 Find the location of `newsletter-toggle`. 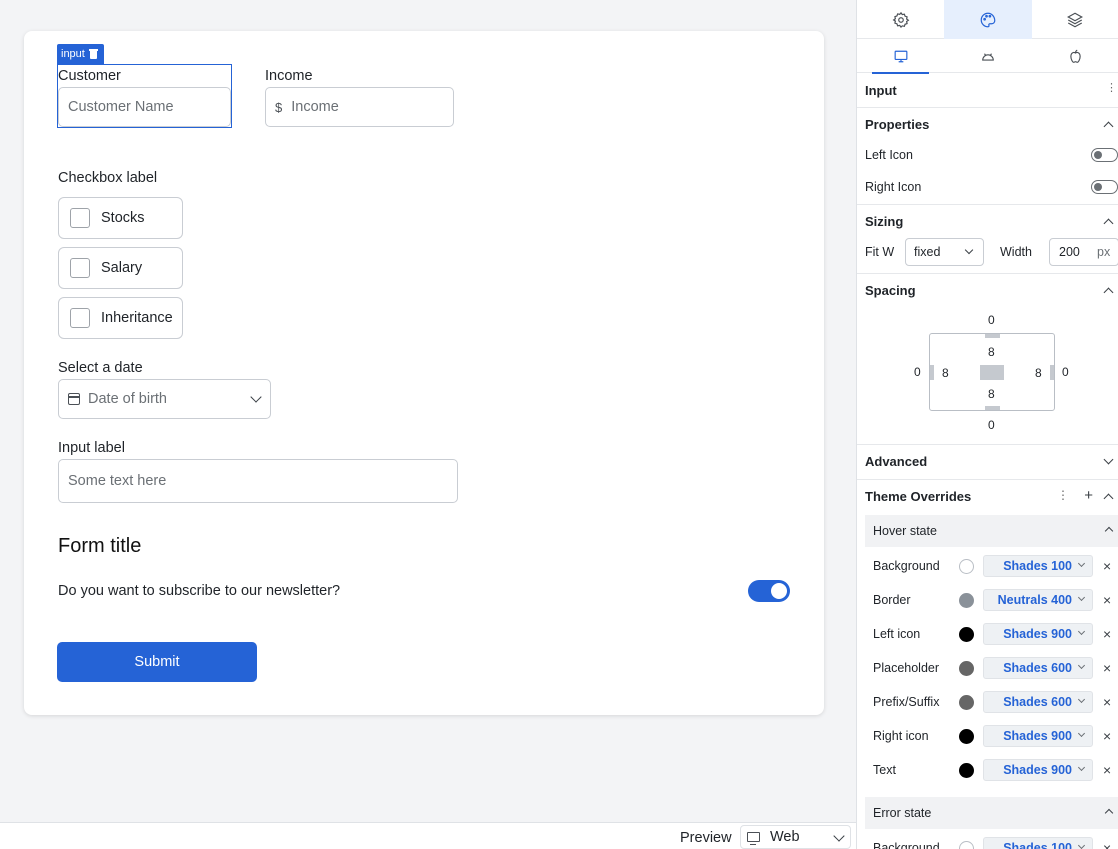

newsletter-toggle is located at coordinates (769, 591).